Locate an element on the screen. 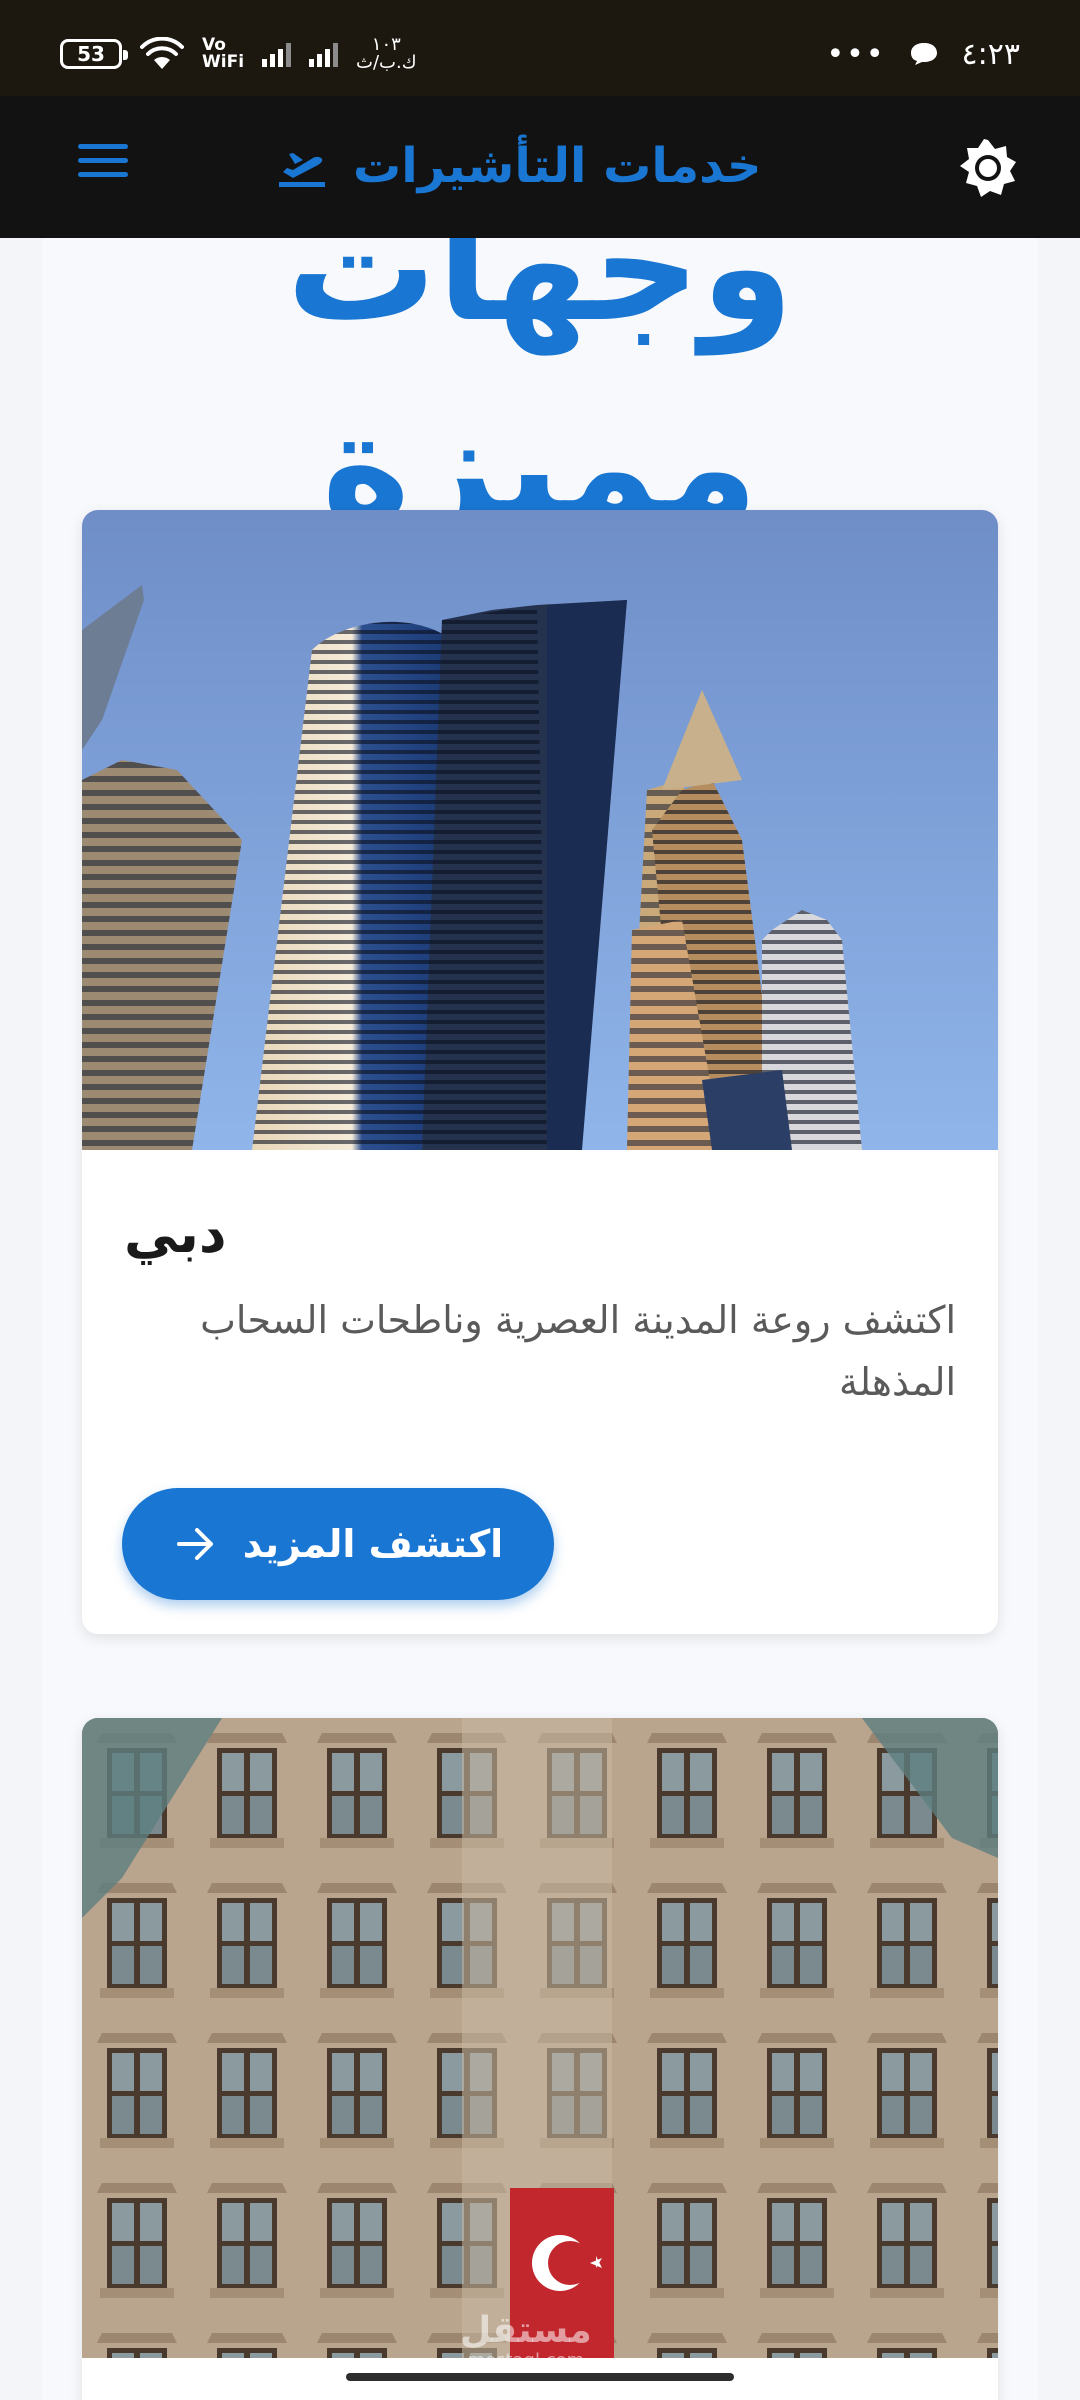  brightness-icon is located at coordinates (988, 168).